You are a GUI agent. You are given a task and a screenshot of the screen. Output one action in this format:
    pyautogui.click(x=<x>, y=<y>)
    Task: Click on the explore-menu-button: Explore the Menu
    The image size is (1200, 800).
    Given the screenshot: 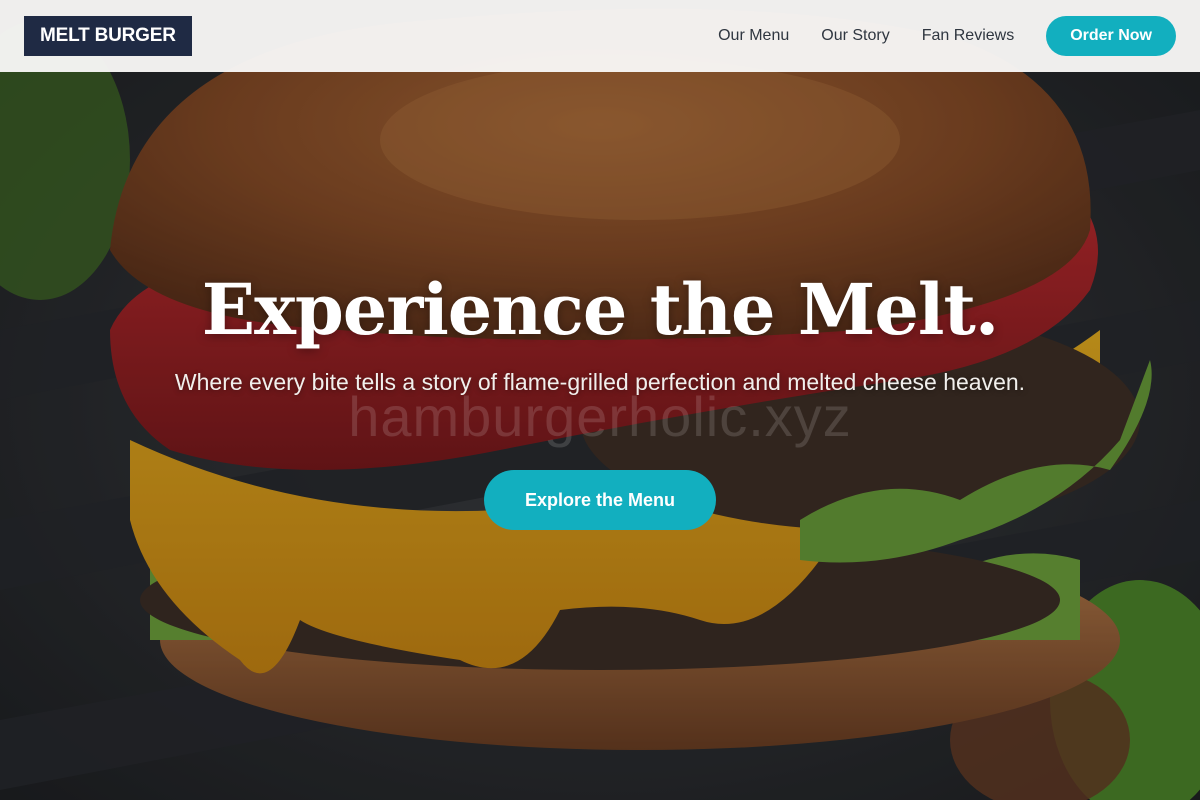 What is the action you would take?
    pyautogui.click(x=600, y=500)
    